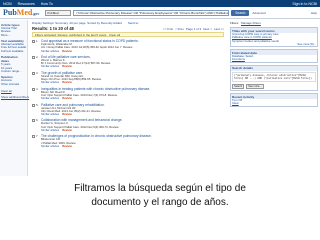  Describe the element at coordinates (314, 13) in the screenshot. I see `help-link: Help` at that location.